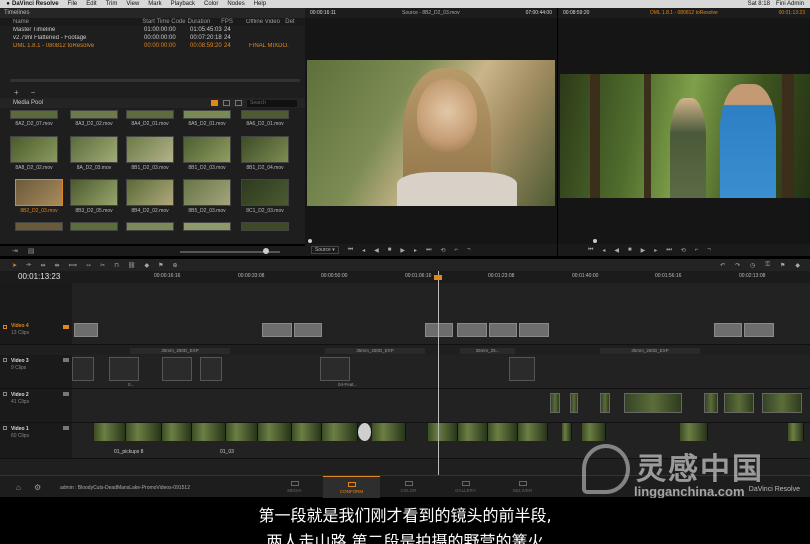  What do you see at coordinates (211, 4) in the screenshot?
I see `menu-color: Color` at bounding box center [211, 4].